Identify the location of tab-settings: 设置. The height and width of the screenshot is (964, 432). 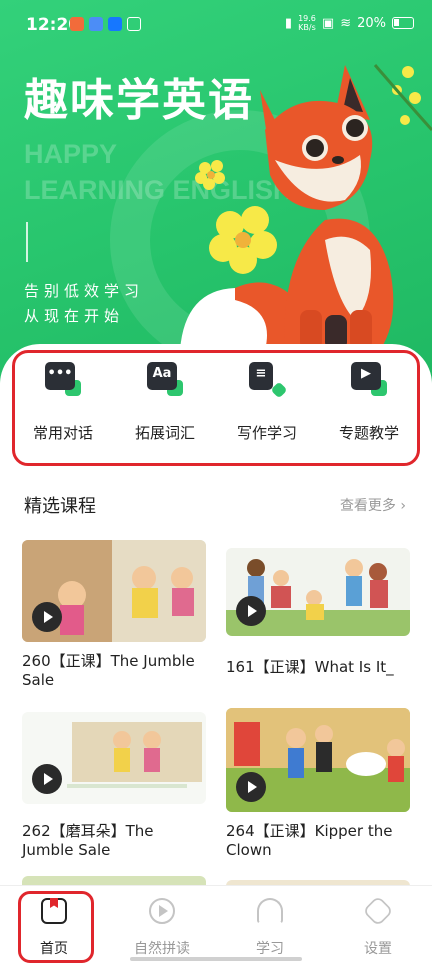
(378, 925).